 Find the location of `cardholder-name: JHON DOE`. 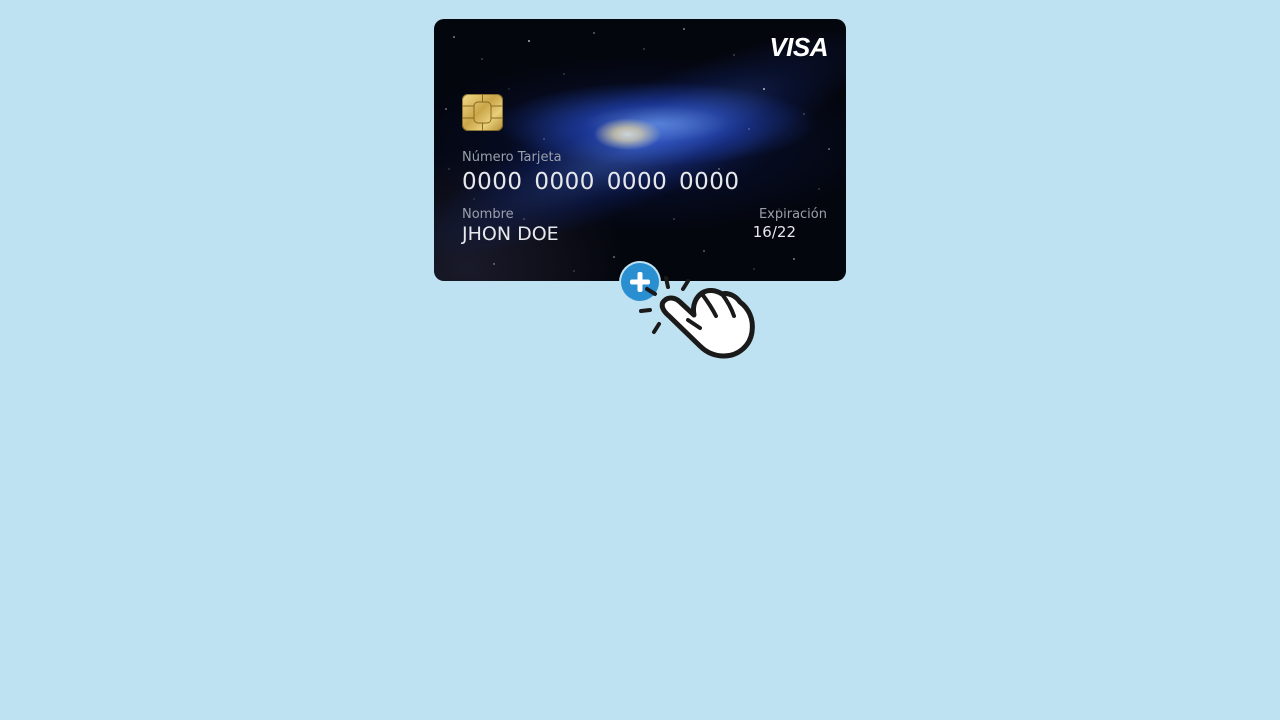

cardholder-name: JHON DOE is located at coordinates (510, 234).